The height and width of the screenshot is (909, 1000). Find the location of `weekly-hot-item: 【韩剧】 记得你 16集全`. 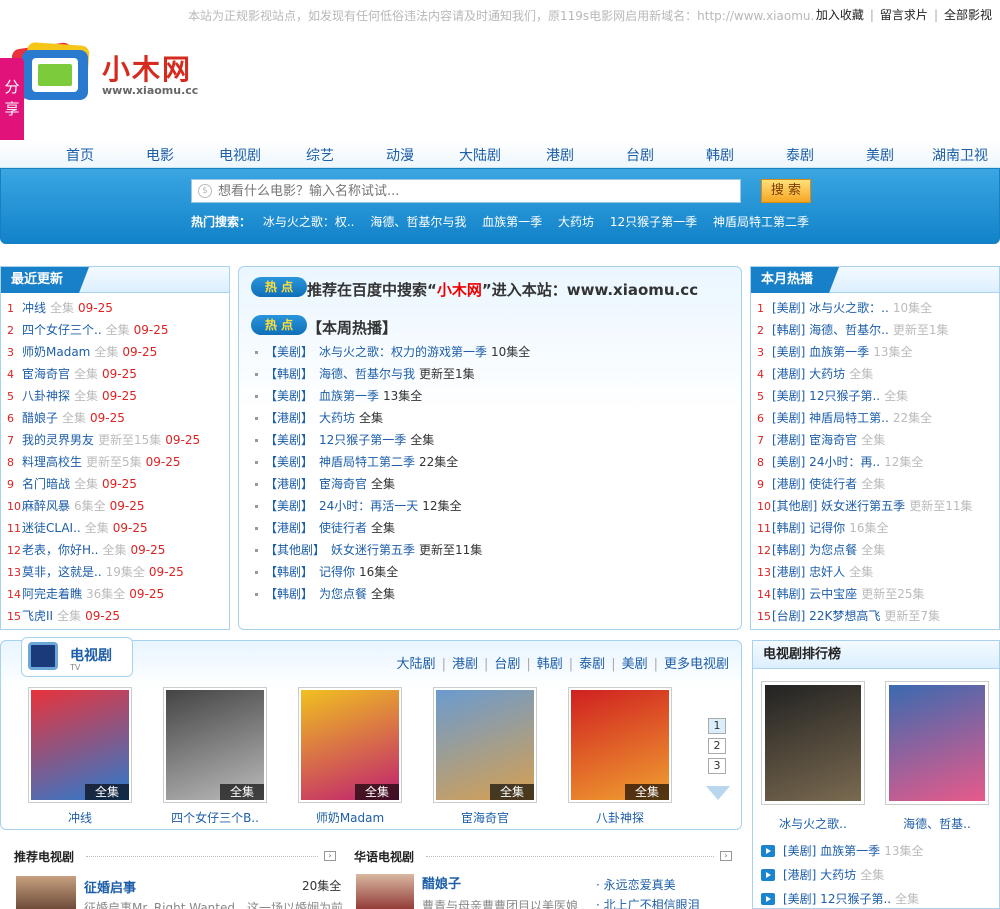

weekly-hot-item: 【韩剧】 记得你 16集全 is located at coordinates (493, 572).